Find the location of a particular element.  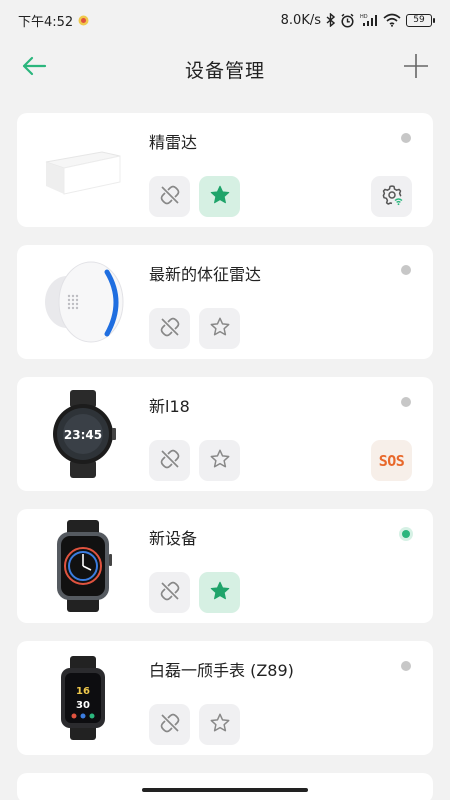

sos-icon: SOS is located at coordinates (391, 460).